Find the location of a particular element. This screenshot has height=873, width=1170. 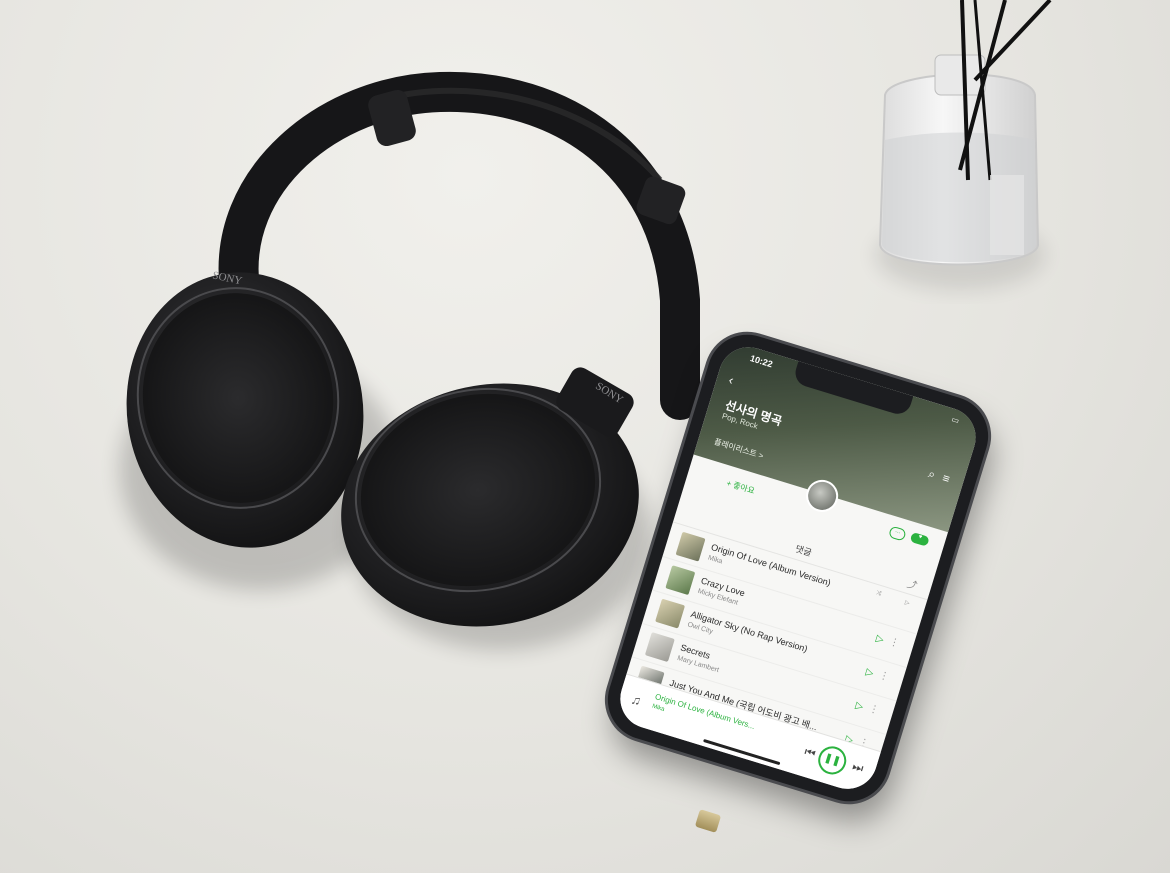

pause-button: ❚❚ is located at coordinates (832, 760).